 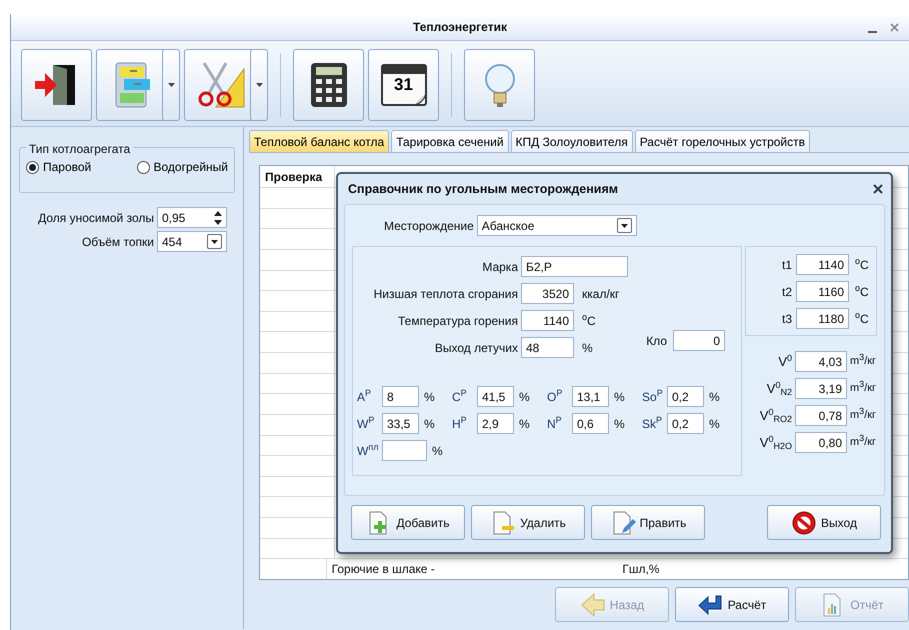 What do you see at coordinates (556, 225) in the screenshot?
I see `dropdown-field: Абанское` at bounding box center [556, 225].